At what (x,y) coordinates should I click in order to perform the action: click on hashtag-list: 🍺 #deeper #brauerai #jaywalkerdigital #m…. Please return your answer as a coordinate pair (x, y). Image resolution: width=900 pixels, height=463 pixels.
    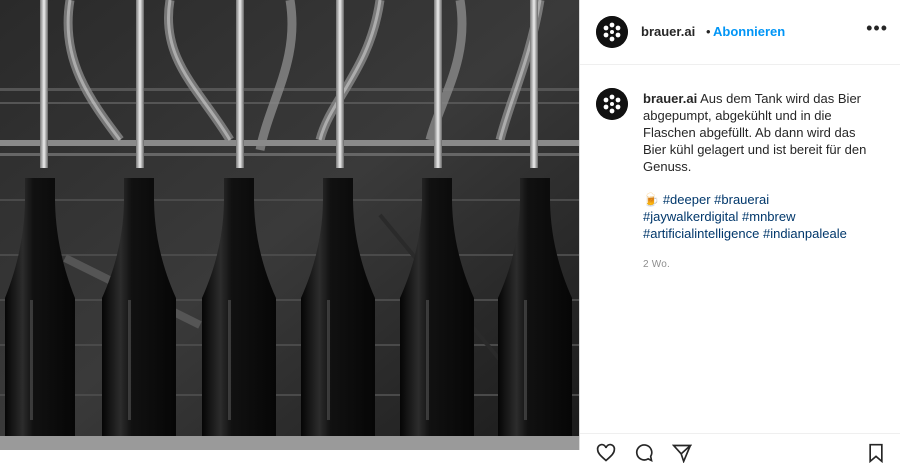
    Looking at the image, I should click on (759, 216).